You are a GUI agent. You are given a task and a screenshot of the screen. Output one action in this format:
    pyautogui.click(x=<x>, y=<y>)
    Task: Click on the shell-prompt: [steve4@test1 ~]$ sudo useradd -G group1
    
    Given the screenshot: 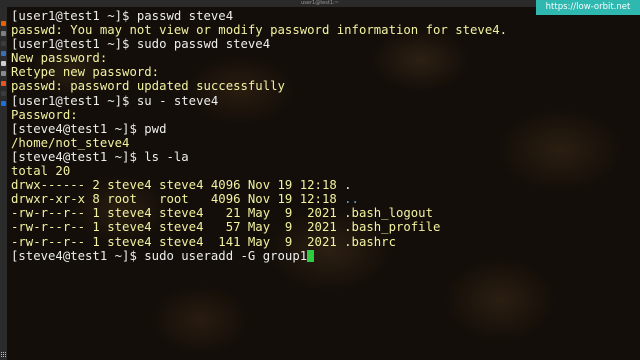 What is the action you would take?
    pyautogui.click(x=159, y=255)
    